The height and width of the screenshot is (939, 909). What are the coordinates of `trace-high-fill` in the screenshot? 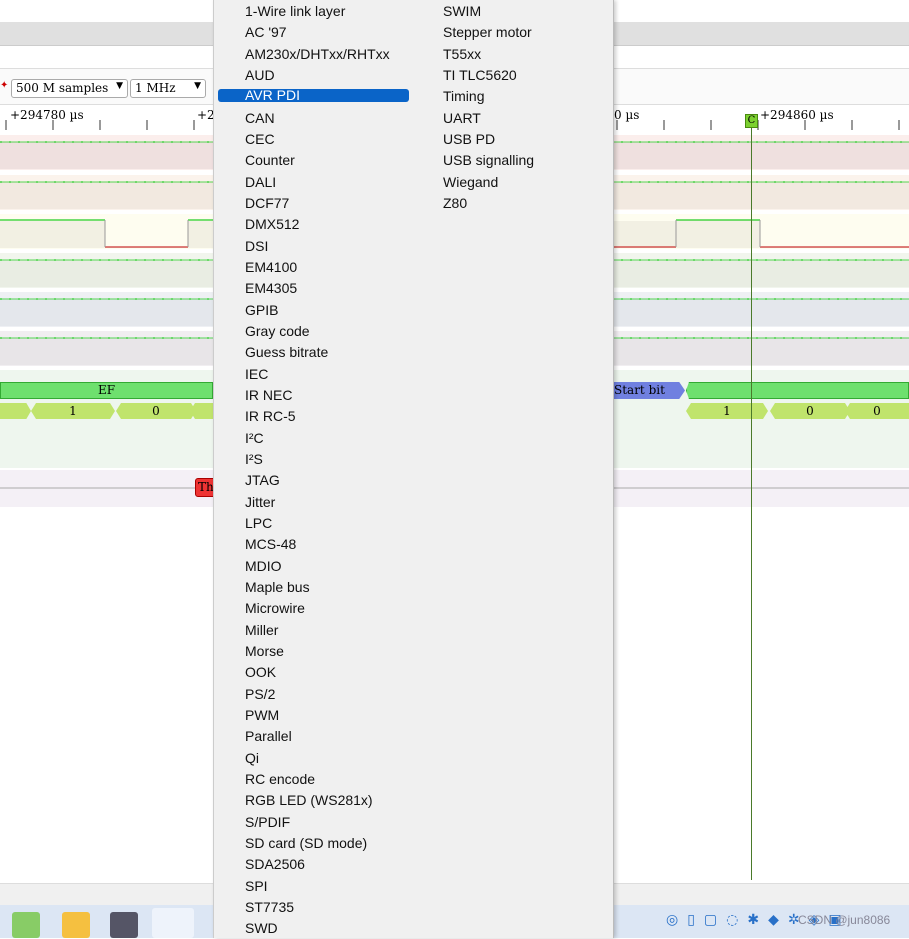 It's located at (718, 233).